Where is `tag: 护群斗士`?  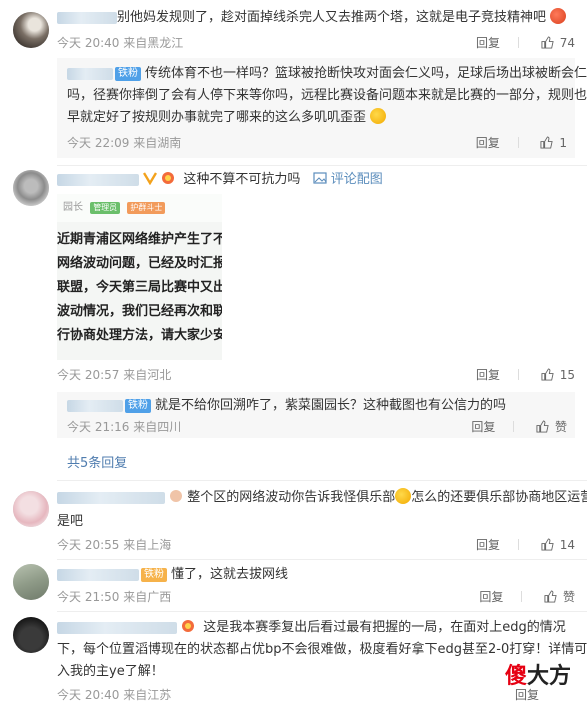 tag: 护群斗士 is located at coordinates (146, 208).